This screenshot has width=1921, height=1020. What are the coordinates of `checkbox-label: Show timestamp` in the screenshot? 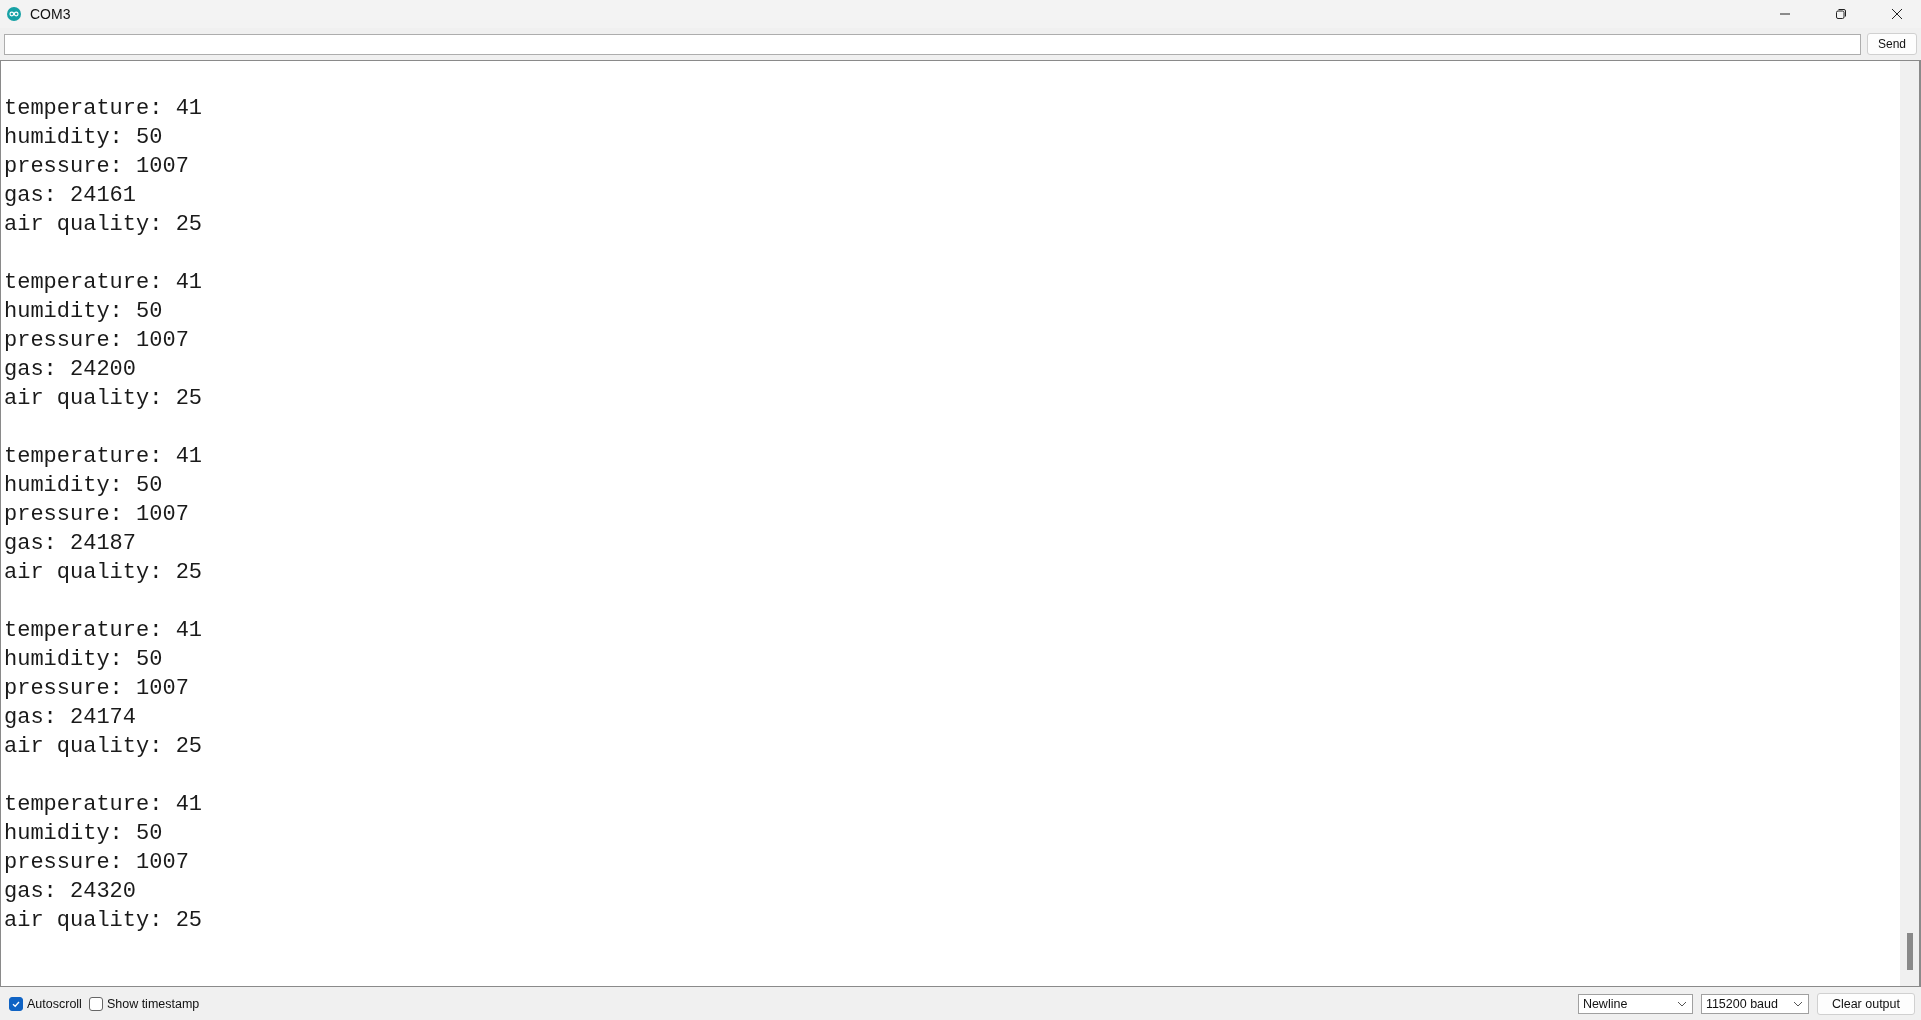 It's located at (153, 1003).